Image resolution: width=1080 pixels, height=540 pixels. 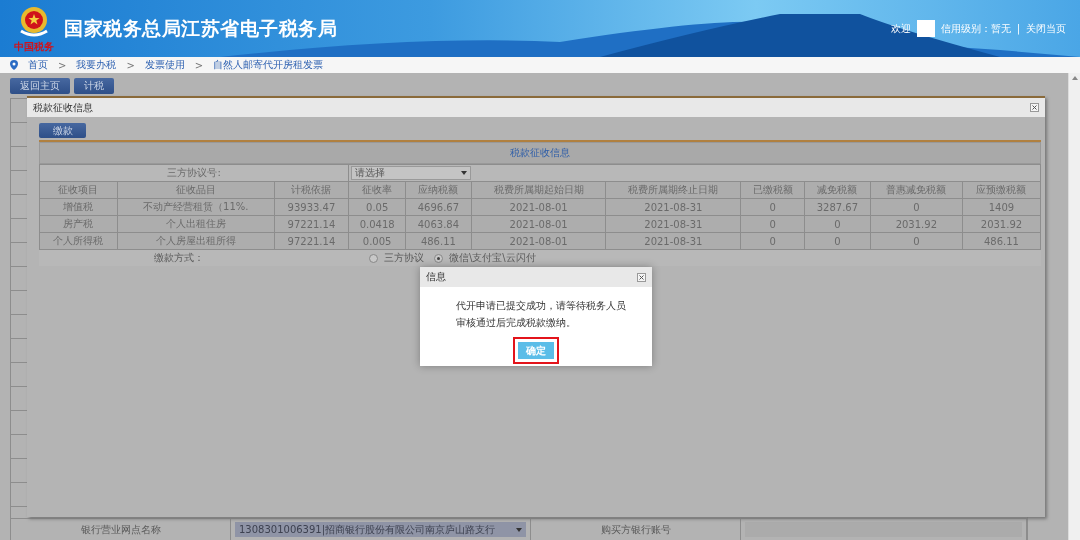 I want to click on dialog-title: 信息, so click(x=436, y=277).